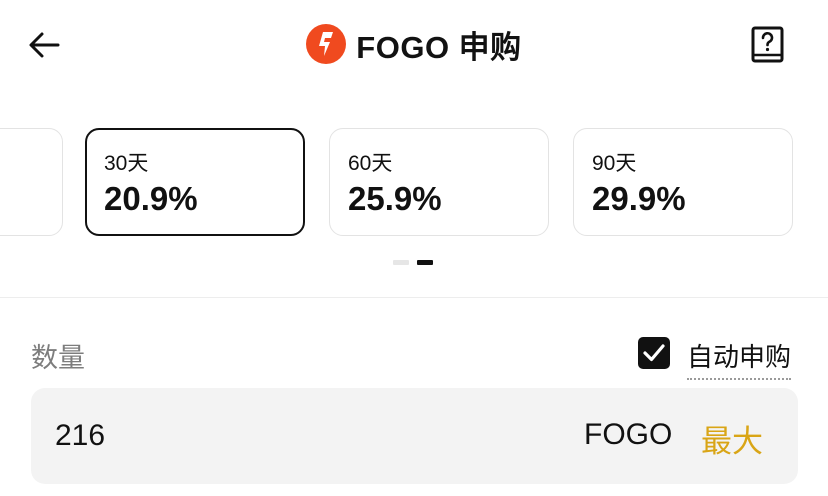 The width and height of the screenshot is (828, 496). Describe the element at coordinates (31, 182) in the screenshot. I see `term-card-partial` at that location.